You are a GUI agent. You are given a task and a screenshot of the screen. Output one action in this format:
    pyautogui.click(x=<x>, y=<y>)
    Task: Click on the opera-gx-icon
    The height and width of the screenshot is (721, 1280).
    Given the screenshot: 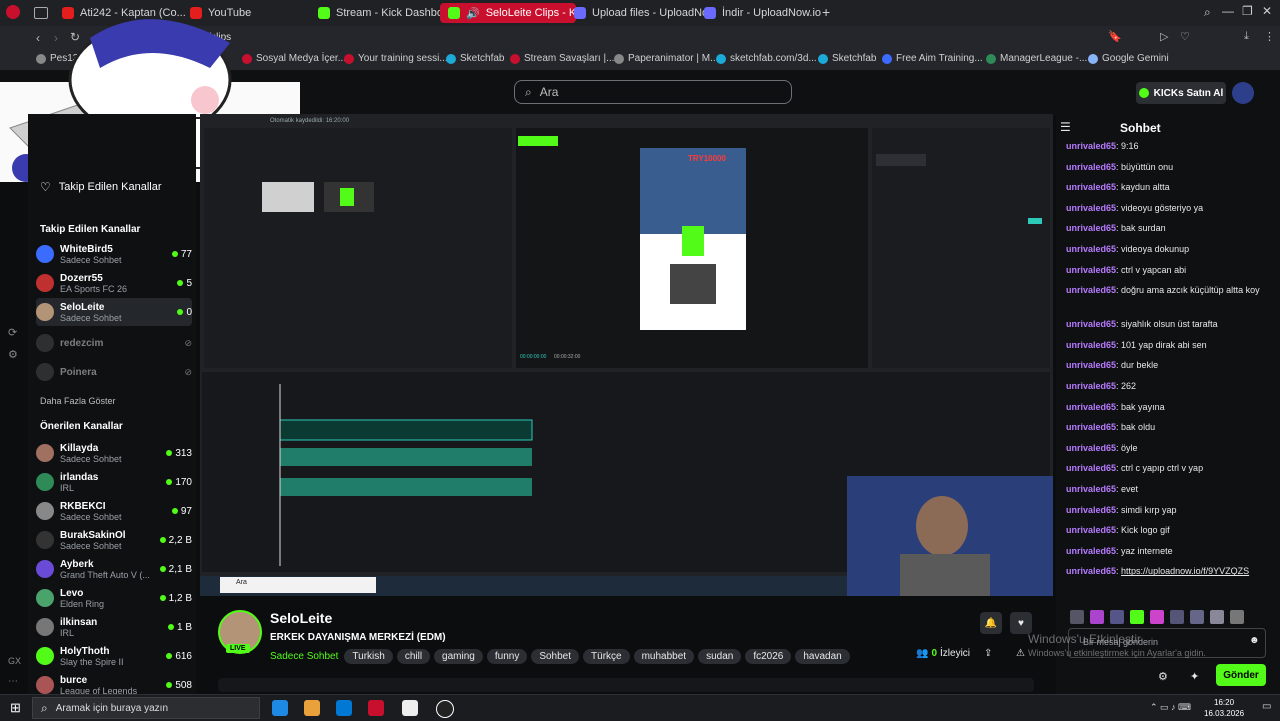 What is the action you would take?
    pyautogui.click(x=376, y=708)
    